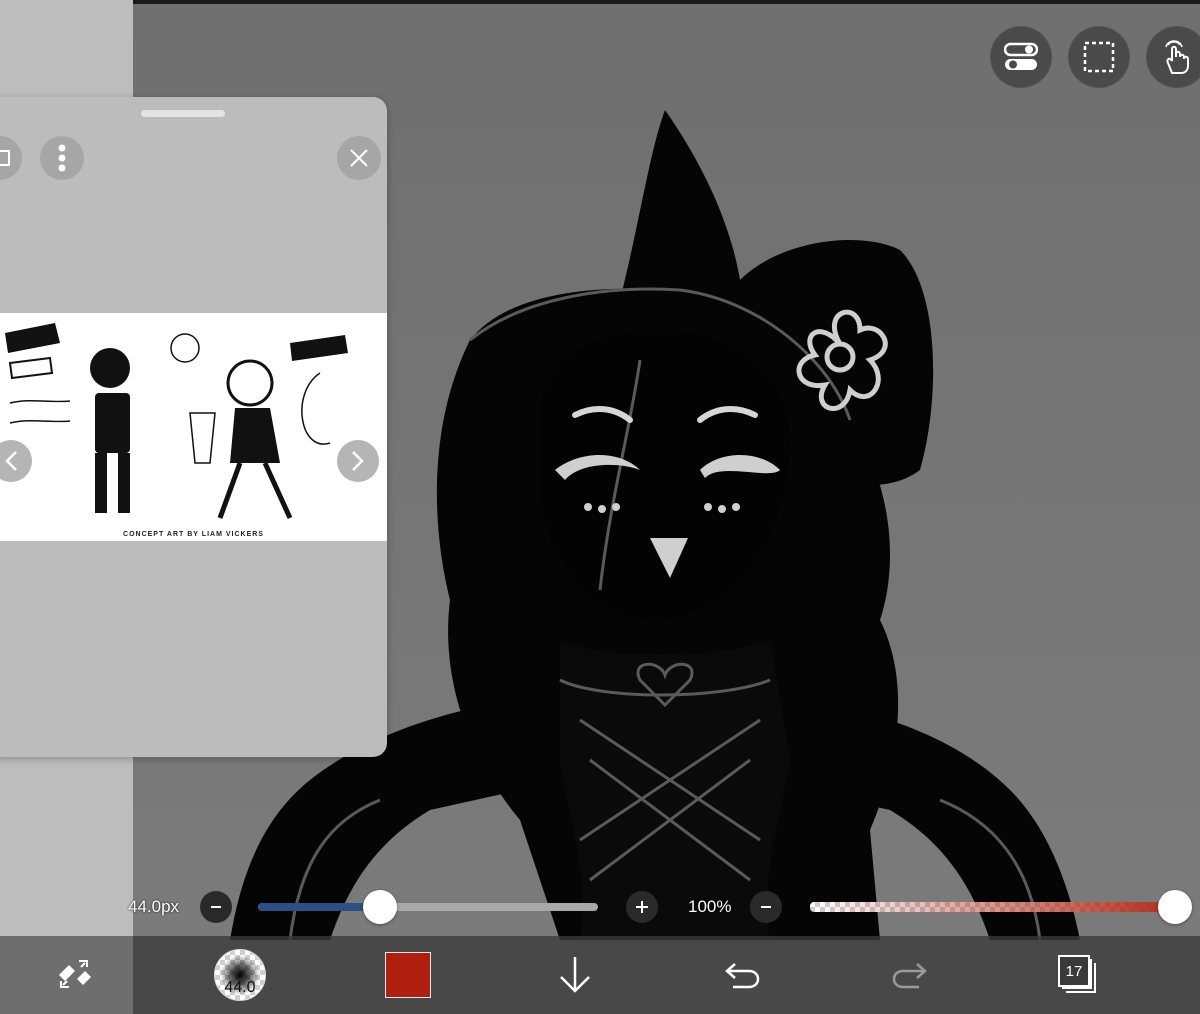 The width and height of the screenshot is (1200, 1014). I want to click on brush-preview: 44.0, so click(240, 975).